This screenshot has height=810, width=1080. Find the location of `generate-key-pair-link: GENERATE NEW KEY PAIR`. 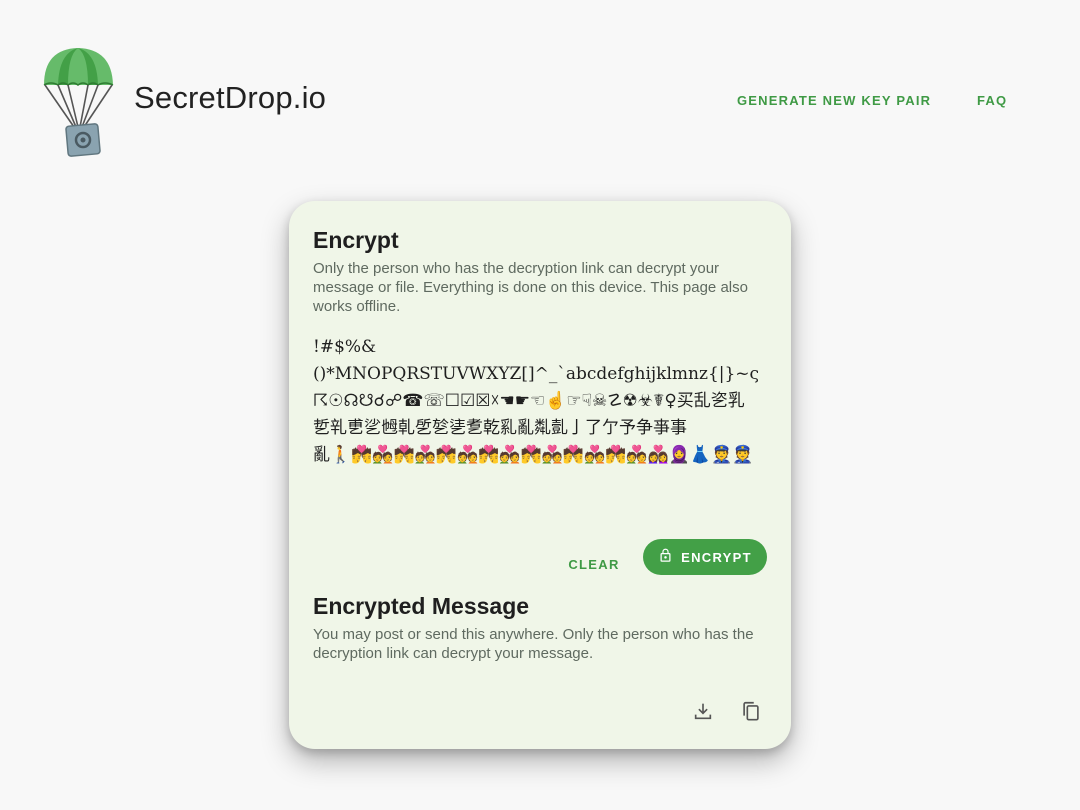

generate-key-pair-link: GENERATE NEW KEY PAIR is located at coordinates (834, 100).